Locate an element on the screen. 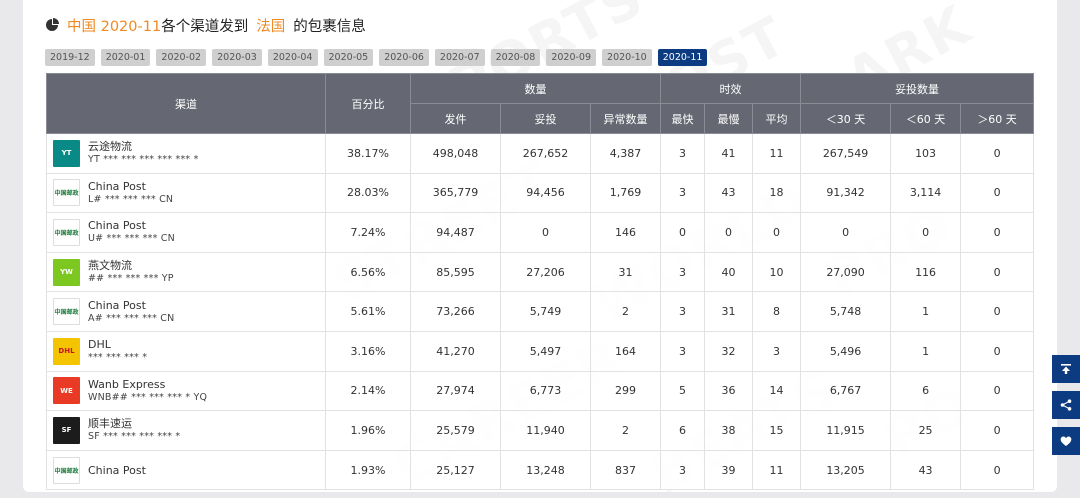  group-header-quantity: 数量 is located at coordinates (535, 88).